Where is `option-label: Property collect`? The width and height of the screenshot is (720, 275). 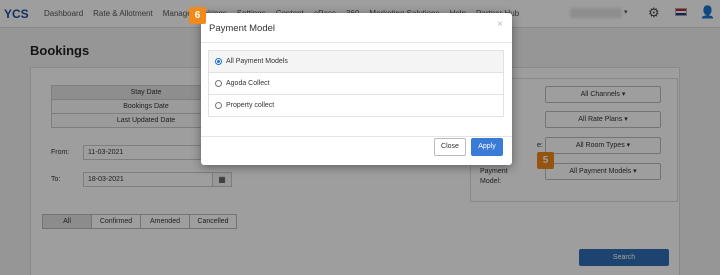 option-label: Property collect is located at coordinates (250, 105).